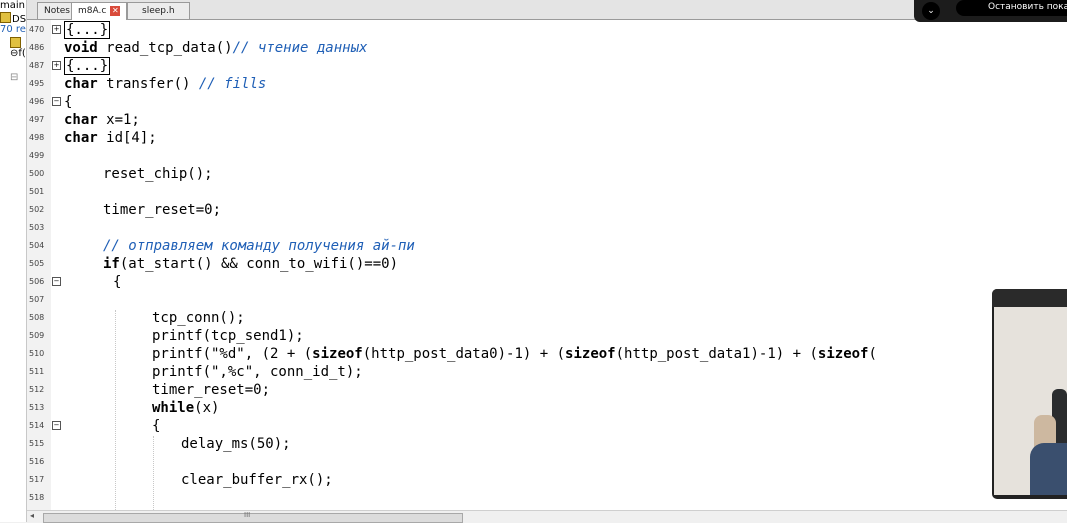  What do you see at coordinates (5, 17) in the screenshot?
I see `file-icon` at bounding box center [5, 17].